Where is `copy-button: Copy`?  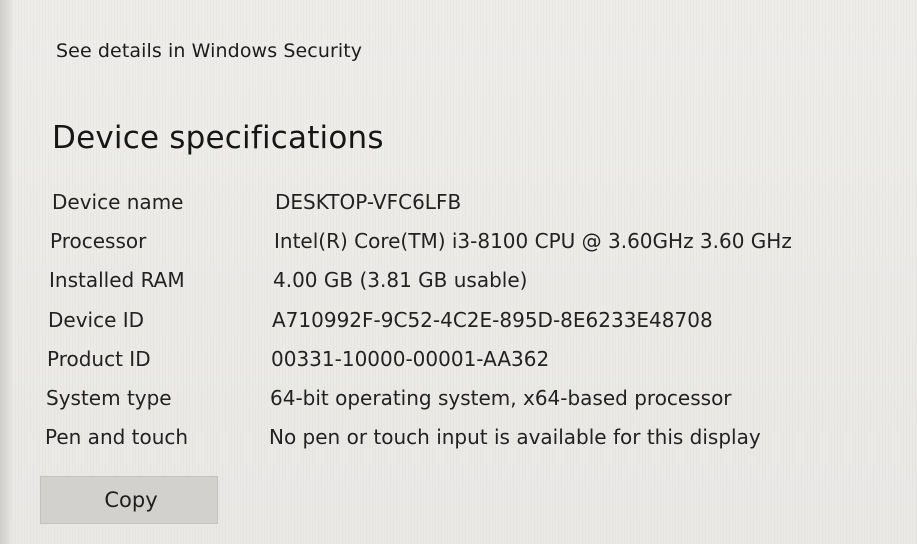
copy-button: Copy is located at coordinates (129, 500).